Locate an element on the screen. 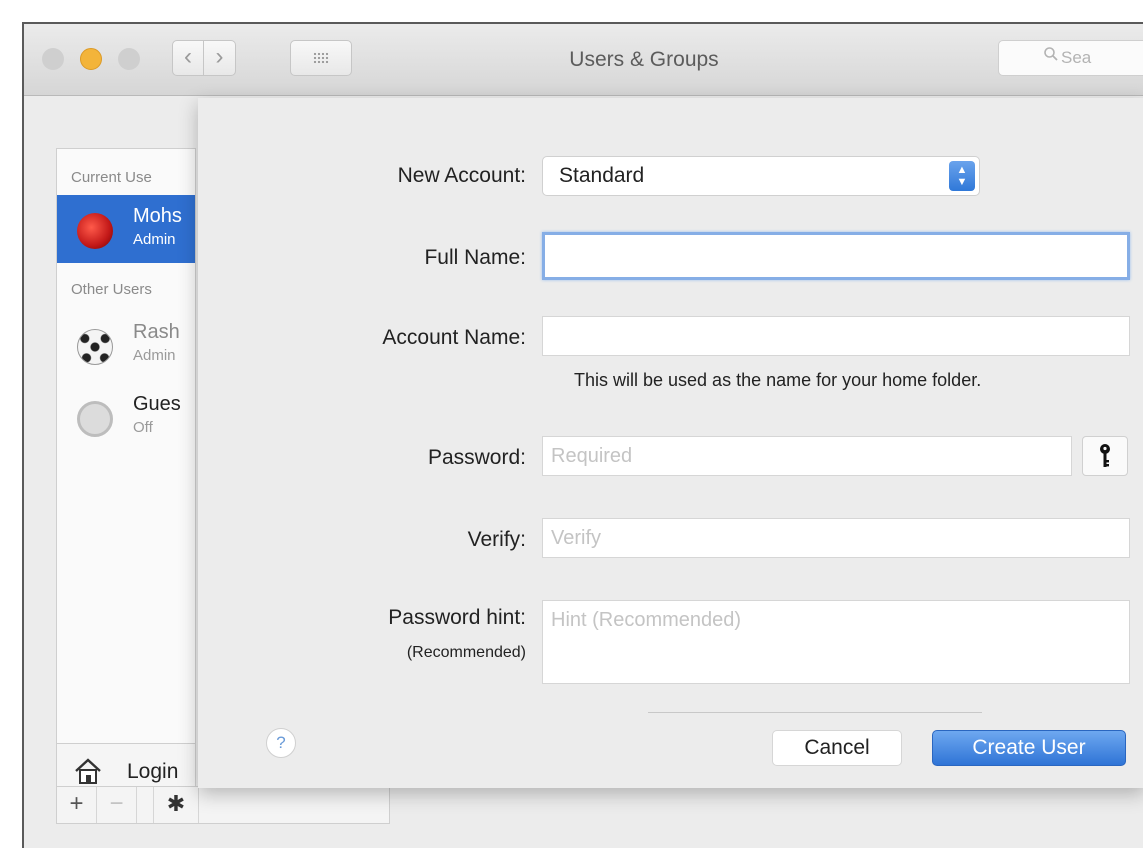  account-type-value: Standard is located at coordinates (602, 175).